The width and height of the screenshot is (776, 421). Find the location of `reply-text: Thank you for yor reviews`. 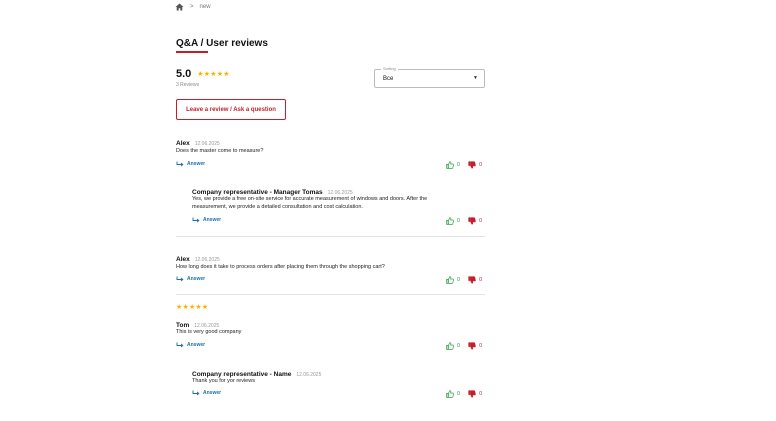

reply-text: Thank you for yor reviews is located at coordinates (223, 381).